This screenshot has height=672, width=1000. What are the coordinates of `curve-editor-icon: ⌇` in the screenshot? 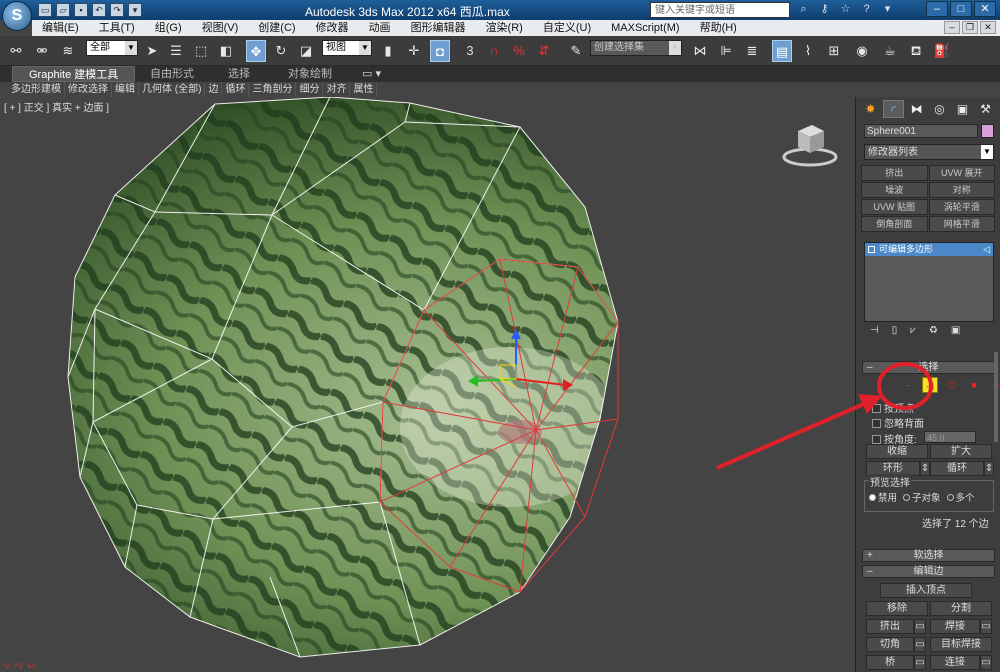 It's located at (808, 51).